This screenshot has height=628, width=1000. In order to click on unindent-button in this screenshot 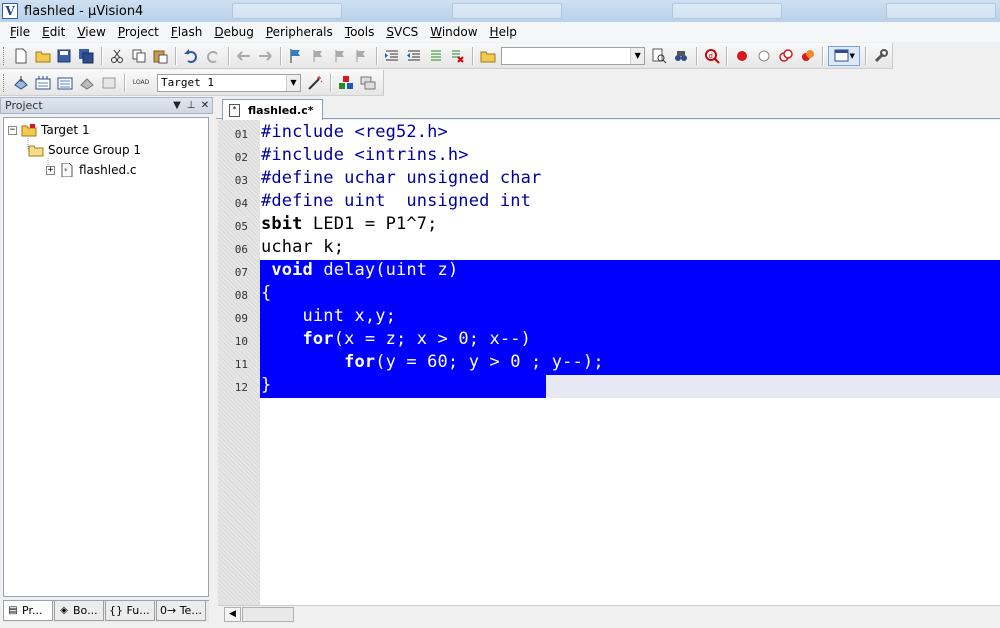, I will do `click(414, 56)`.